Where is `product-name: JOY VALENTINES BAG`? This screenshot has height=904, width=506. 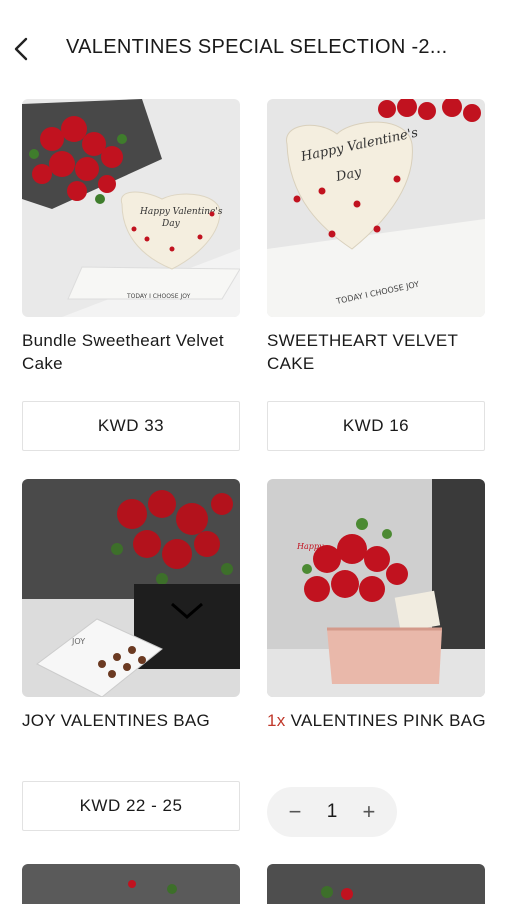 product-name: JOY VALENTINES BAG is located at coordinates (132, 720).